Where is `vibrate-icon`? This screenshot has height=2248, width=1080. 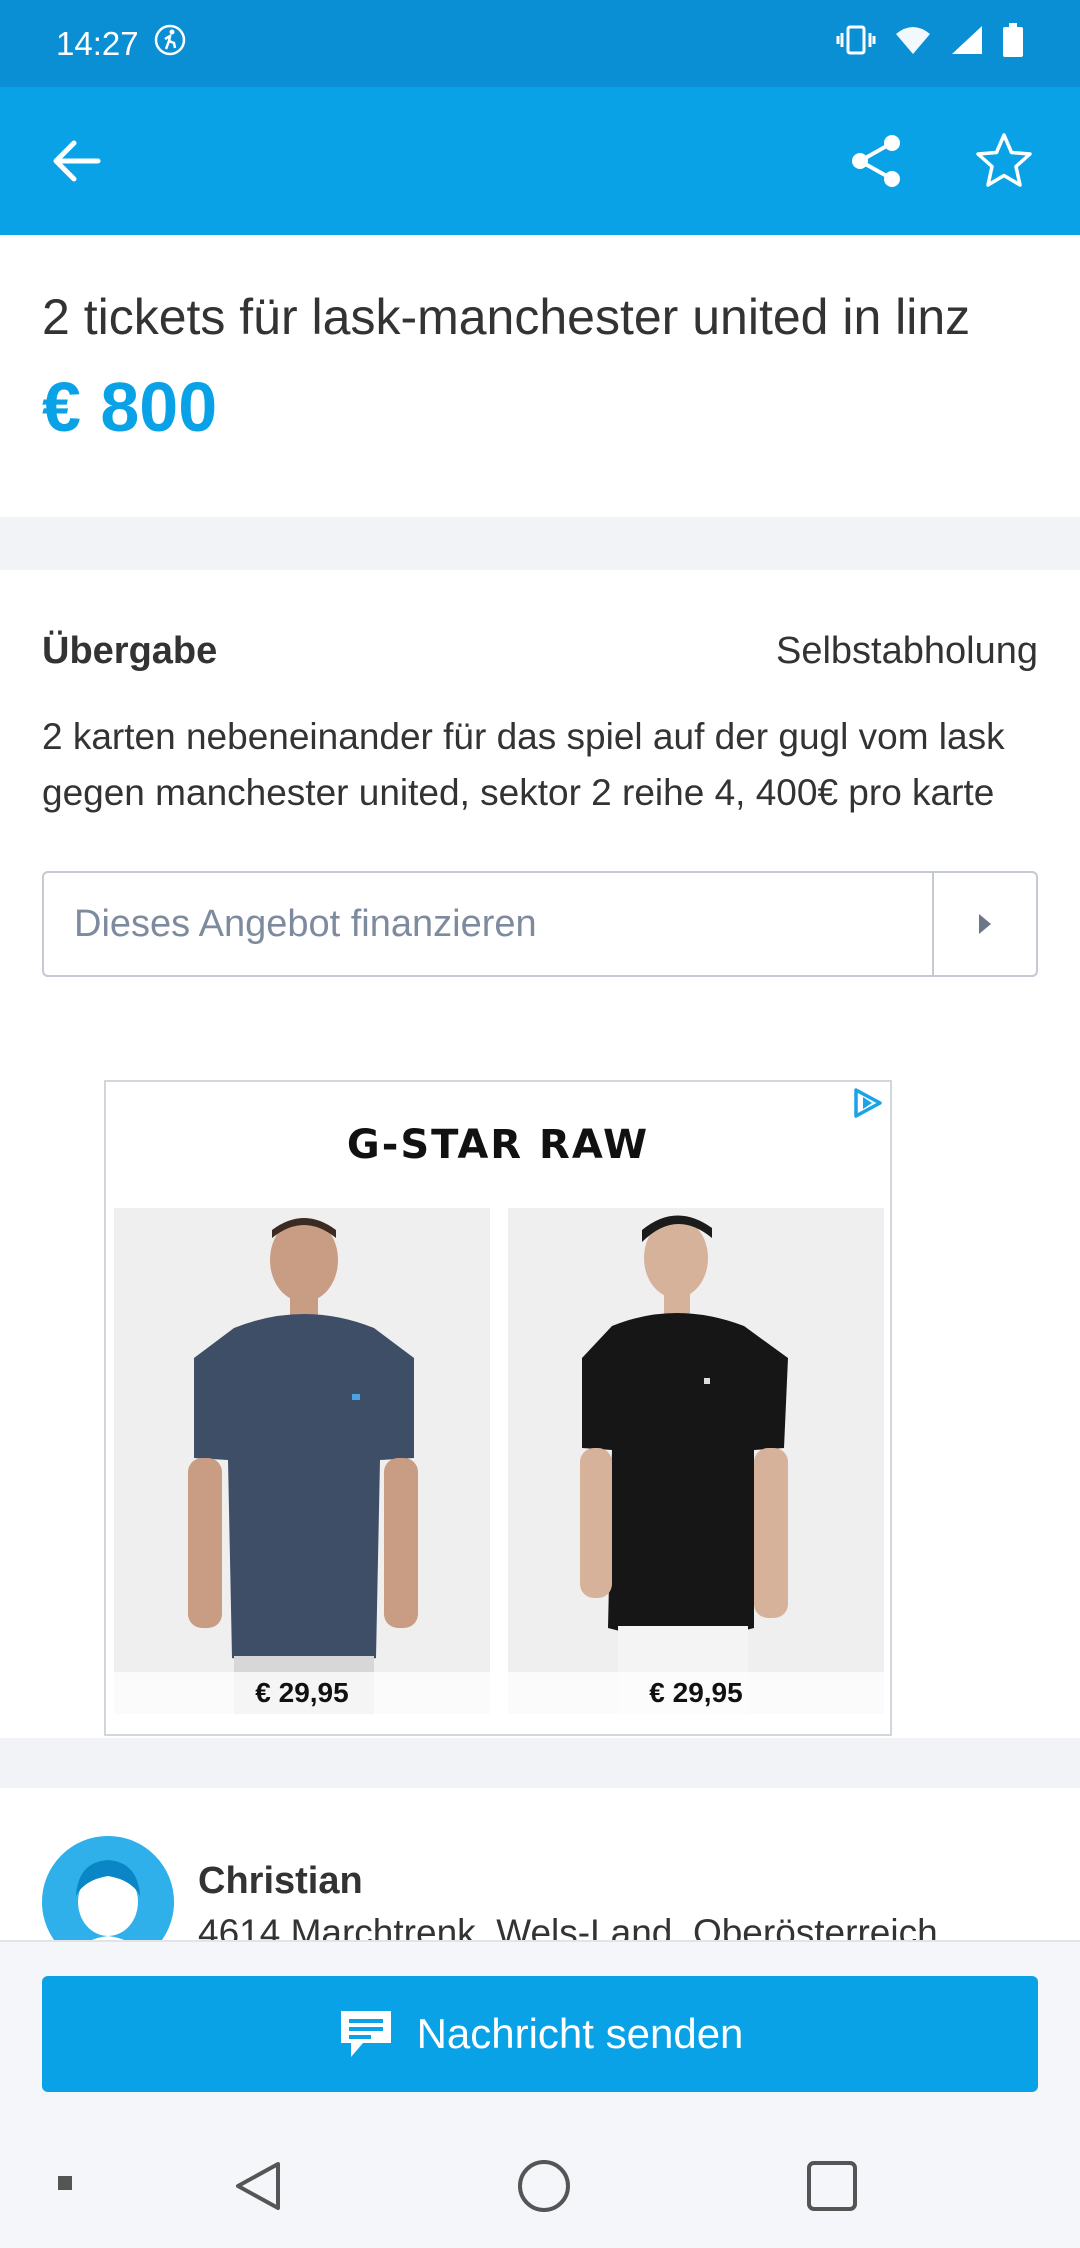
vibrate-icon is located at coordinates (856, 44).